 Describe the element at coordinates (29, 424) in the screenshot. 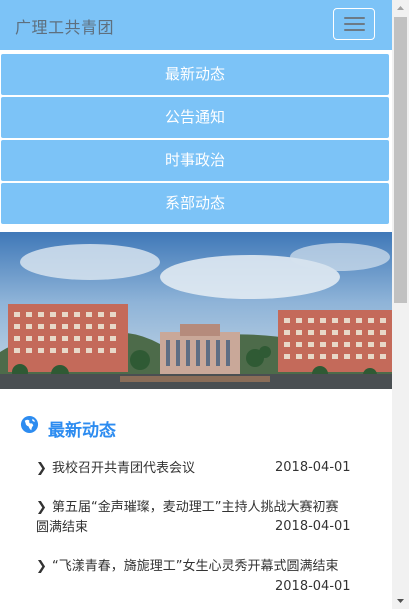

I see `globe-icon` at that location.